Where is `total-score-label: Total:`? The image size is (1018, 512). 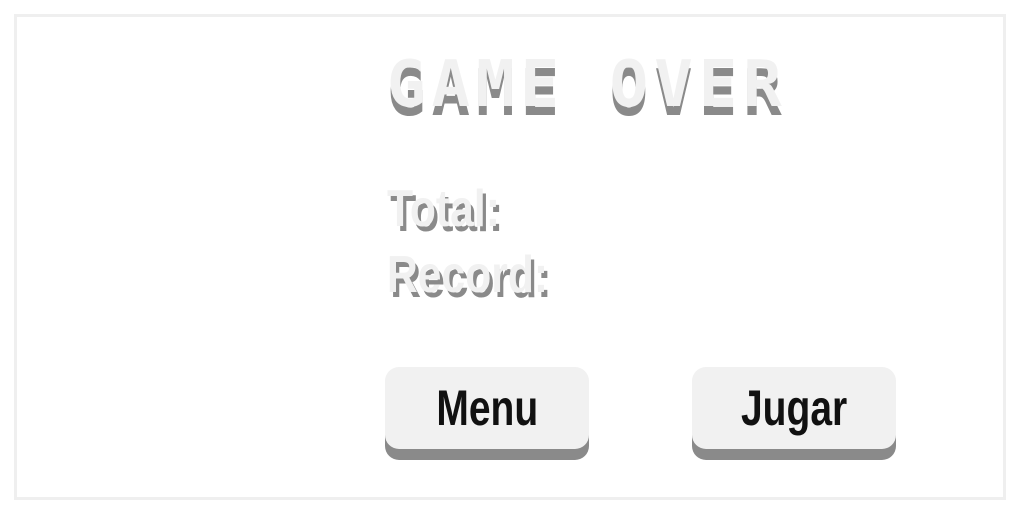 total-score-label: Total: is located at coordinates (443, 209).